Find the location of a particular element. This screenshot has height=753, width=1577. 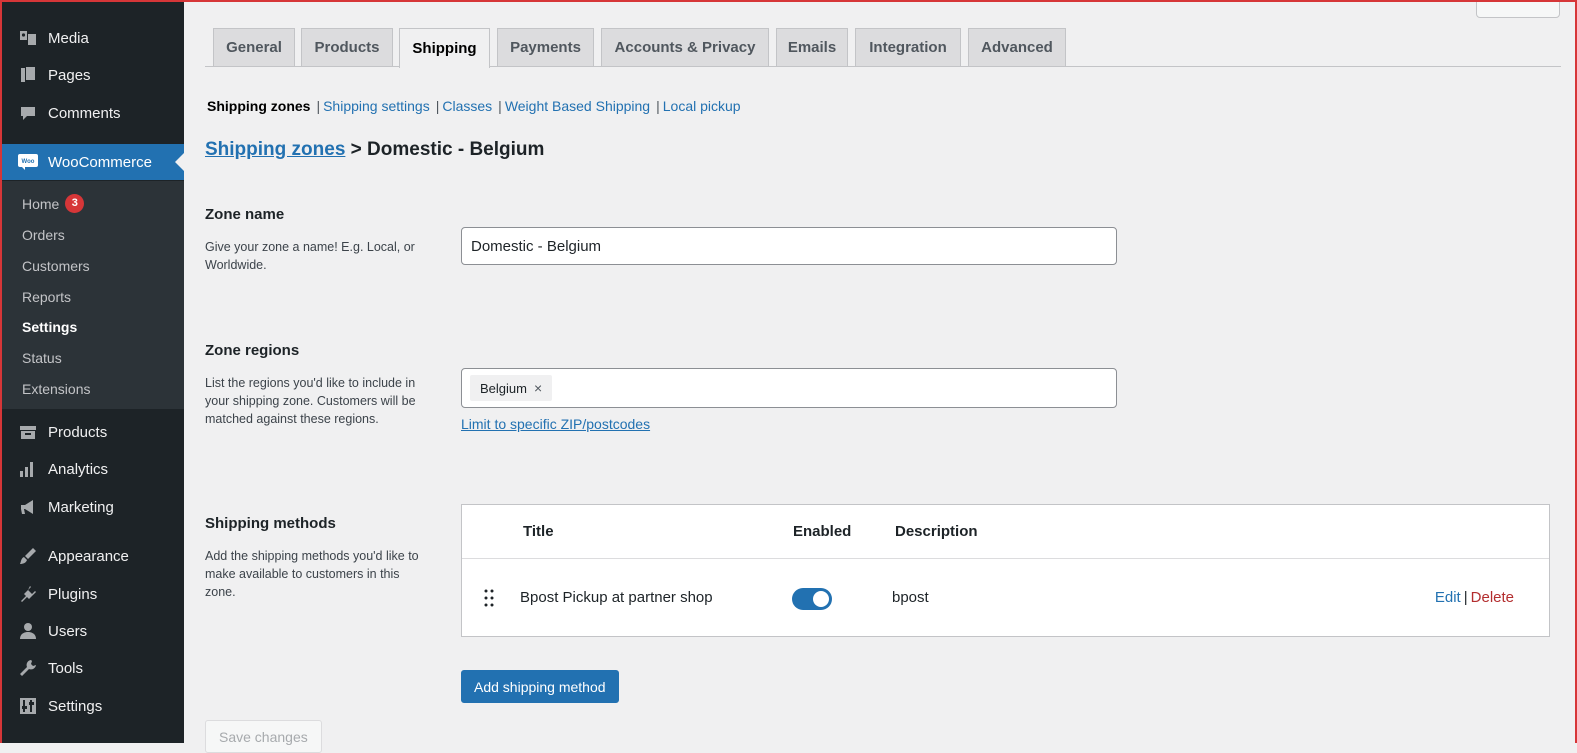

settings-icon is located at coordinates (28, 706).